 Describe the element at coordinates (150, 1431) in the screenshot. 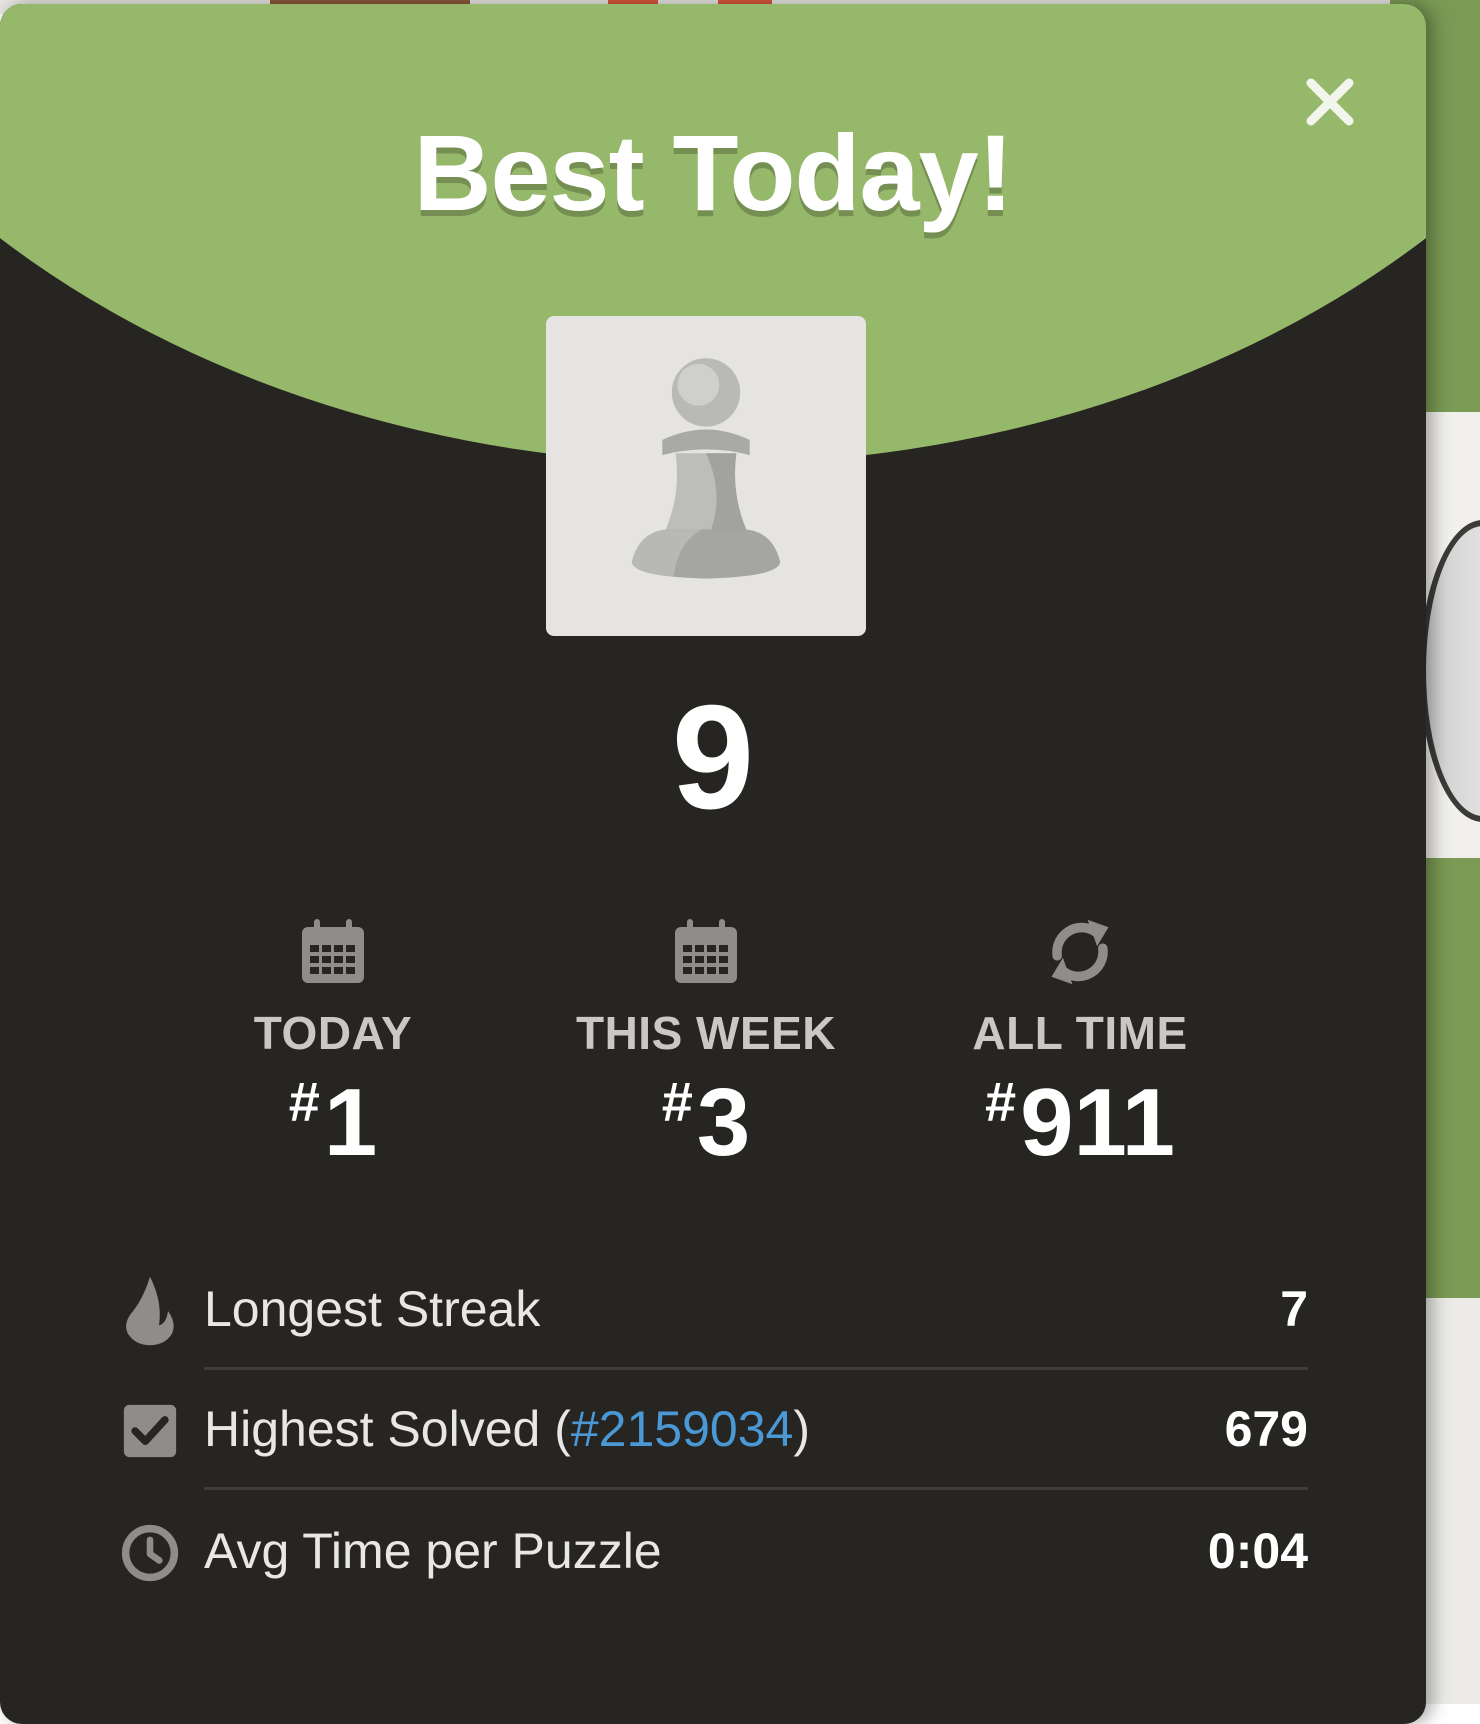

I see `checkbox-icon` at that location.